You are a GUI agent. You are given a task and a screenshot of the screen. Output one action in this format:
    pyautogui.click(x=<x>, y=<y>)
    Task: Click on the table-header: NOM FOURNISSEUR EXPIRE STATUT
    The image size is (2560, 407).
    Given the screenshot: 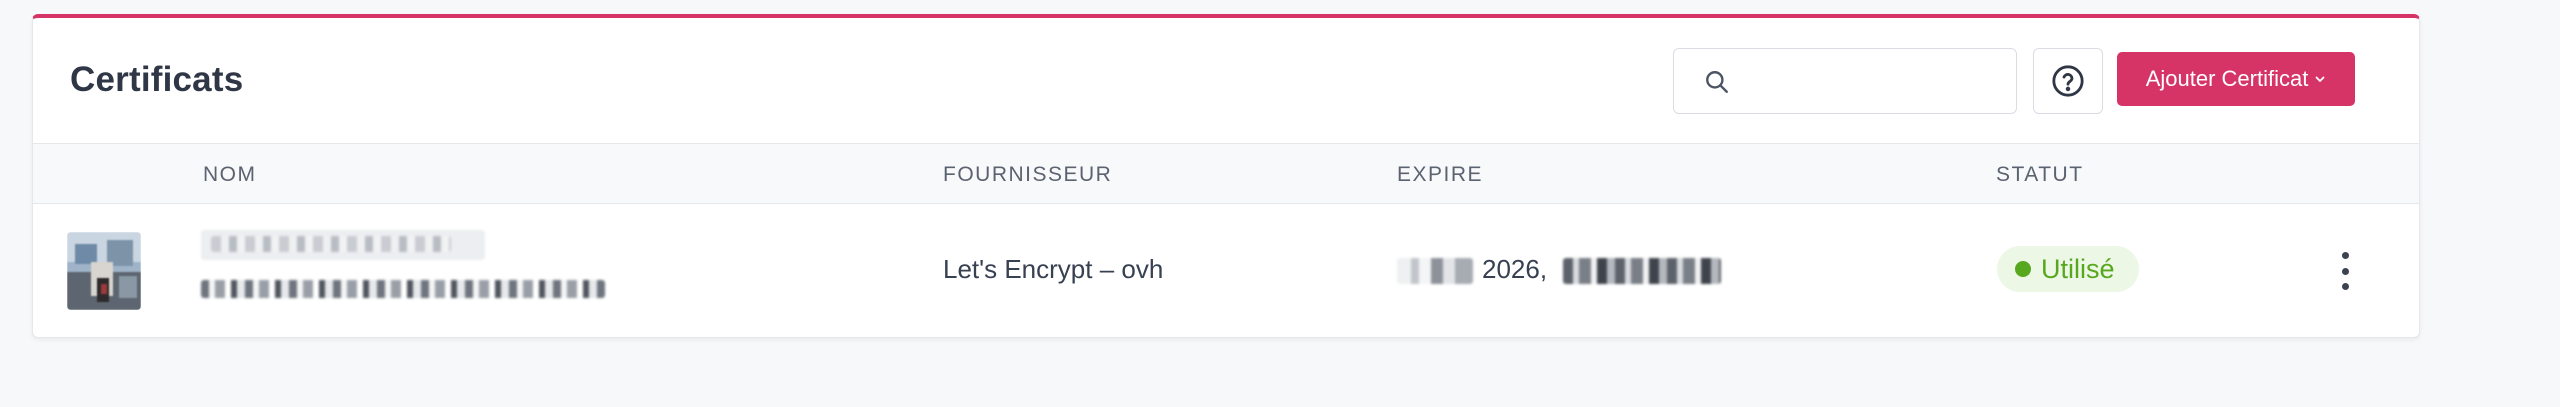 What is the action you would take?
    pyautogui.click(x=1226, y=174)
    